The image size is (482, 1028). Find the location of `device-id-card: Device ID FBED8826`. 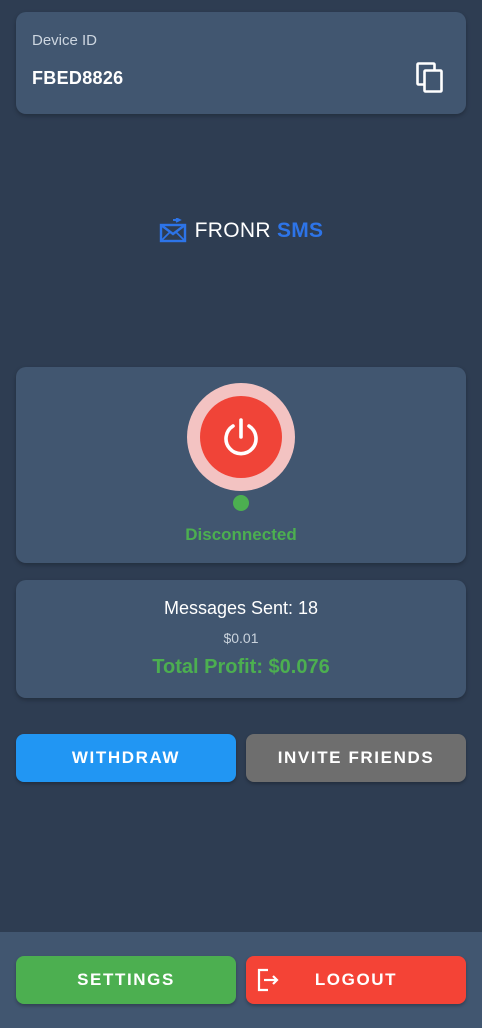

device-id-card: Device ID FBED8826 is located at coordinates (241, 63).